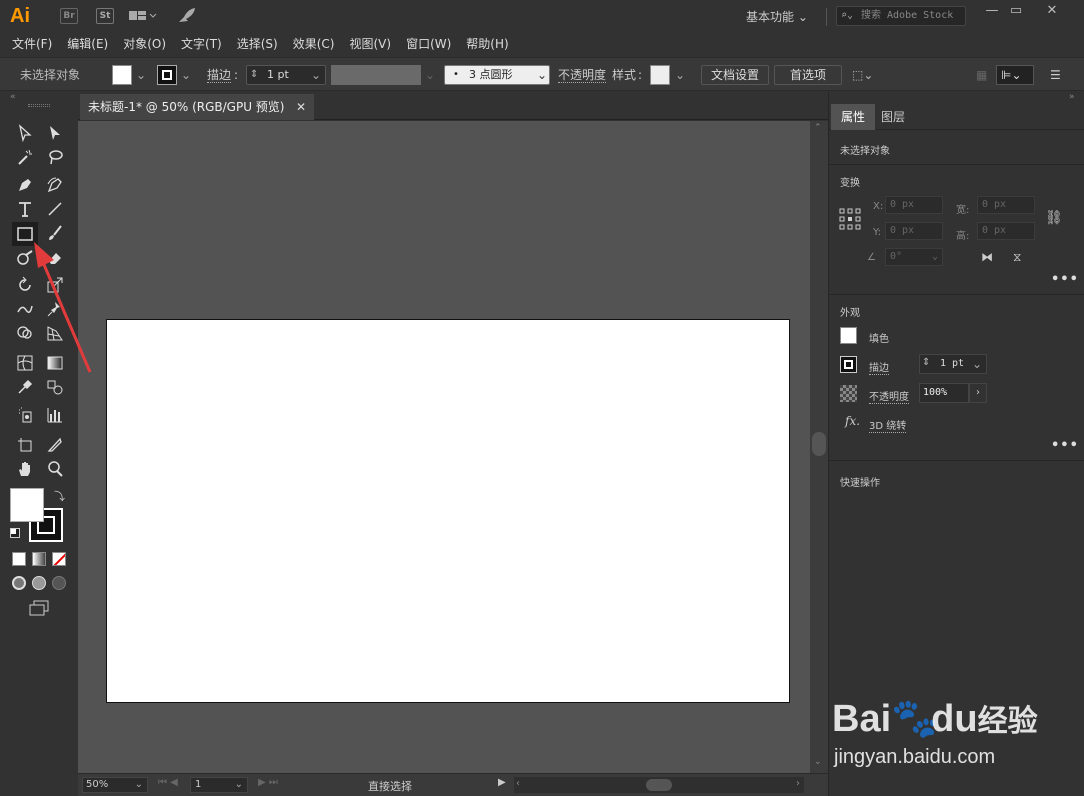 The width and height of the screenshot is (1084, 796). Describe the element at coordinates (168, 782) in the screenshot. I see `first-artboard-icon: ⏮ ◀` at that location.